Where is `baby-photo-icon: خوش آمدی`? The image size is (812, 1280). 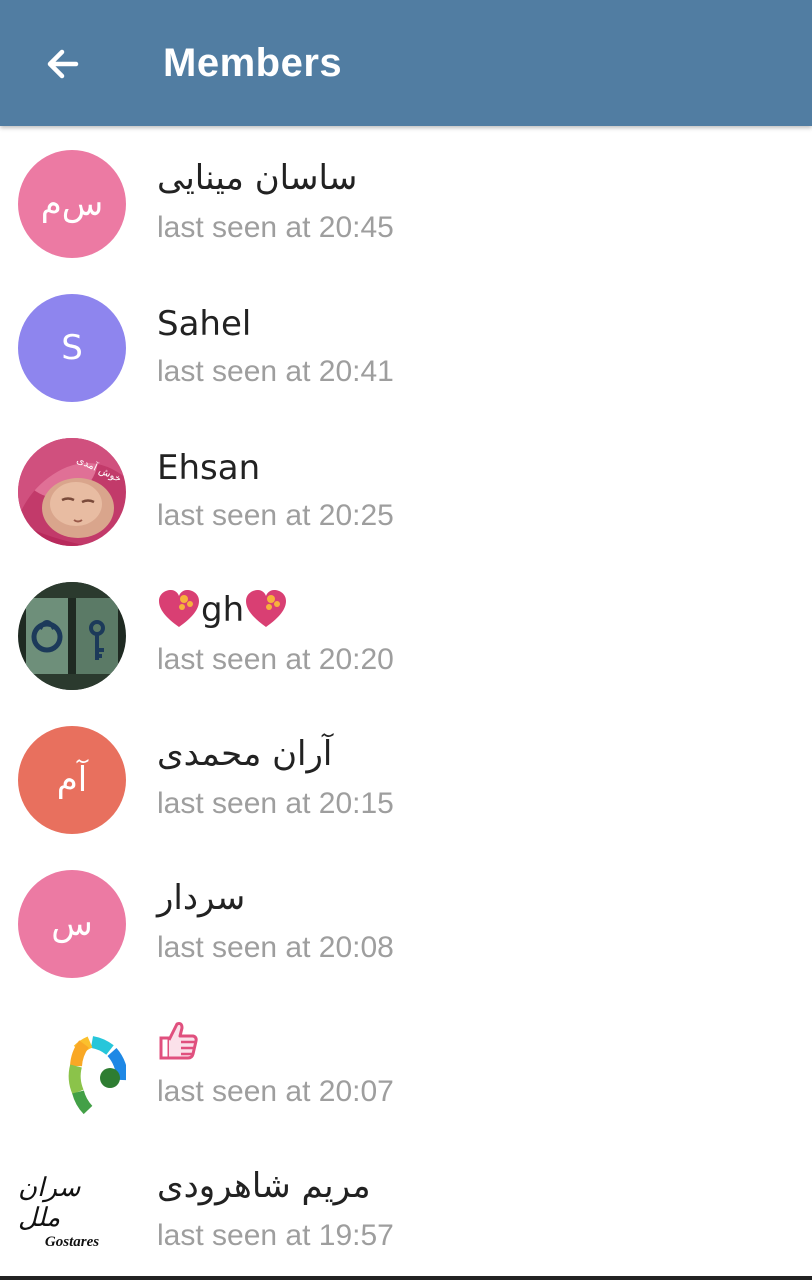 baby-photo-icon: خوش آمدی is located at coordinates (72, 492).